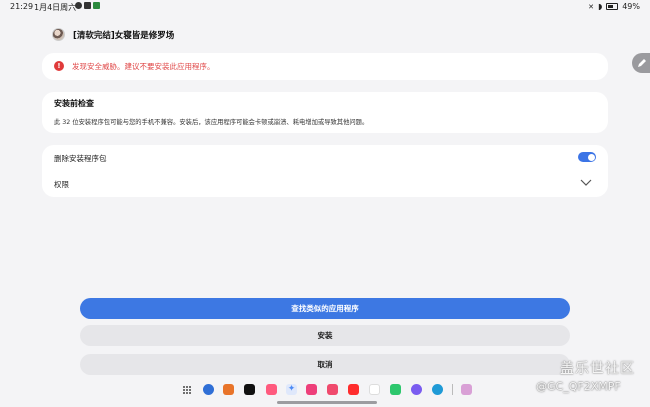 The image size is (650, 407). Describe the element at coordinates (578, 386) in the screenshot. I see `watermark-user: @GC_QF2XMPF` at that location.